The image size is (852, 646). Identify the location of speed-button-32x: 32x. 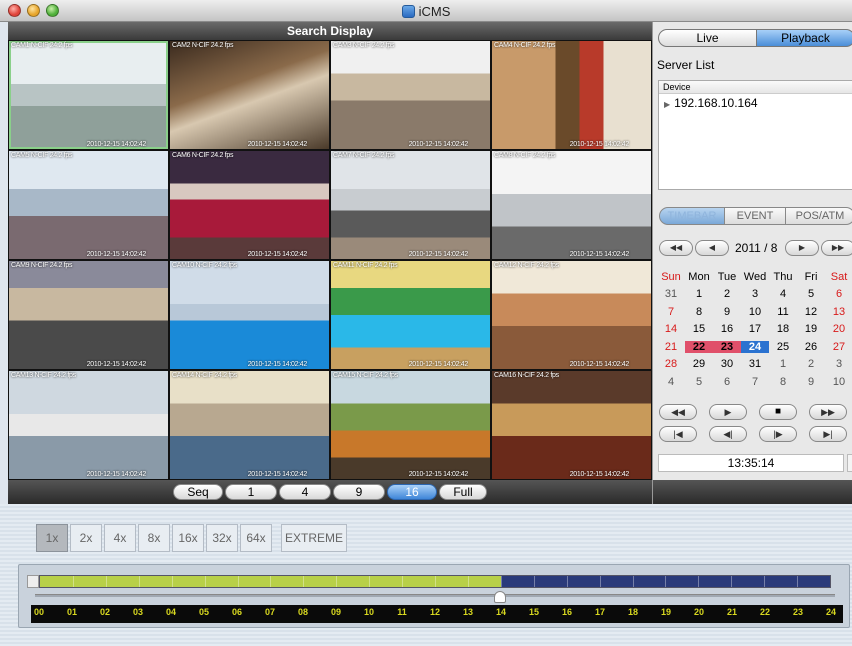
(222, 538).